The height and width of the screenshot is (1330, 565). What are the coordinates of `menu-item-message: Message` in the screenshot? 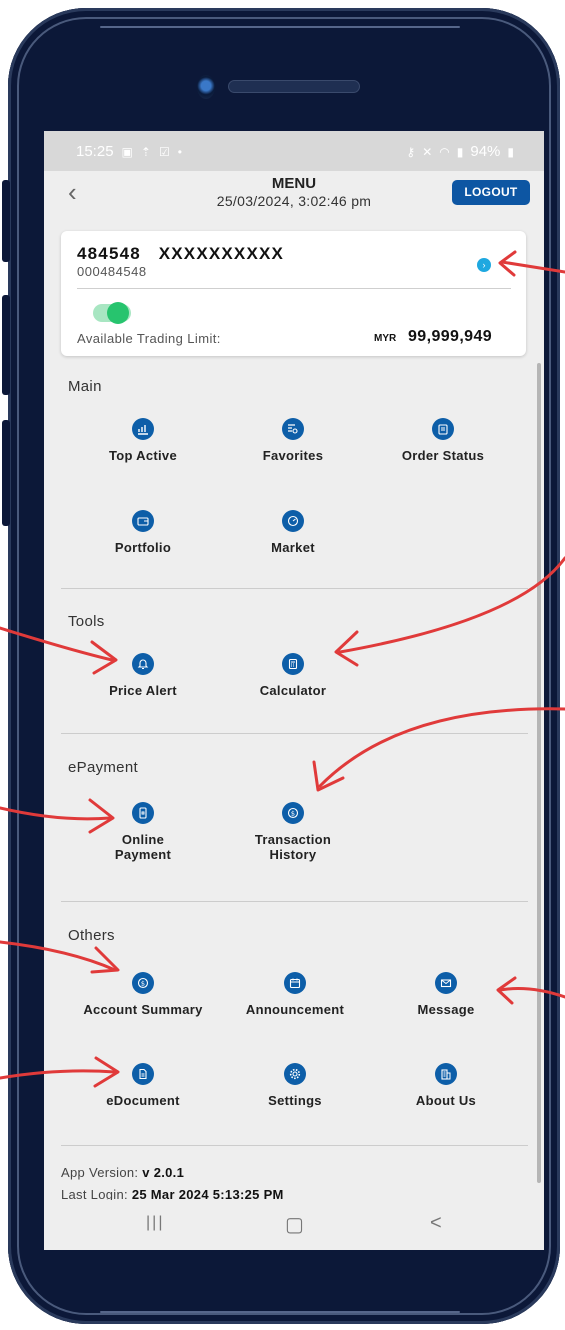 It's located at (446, 994).